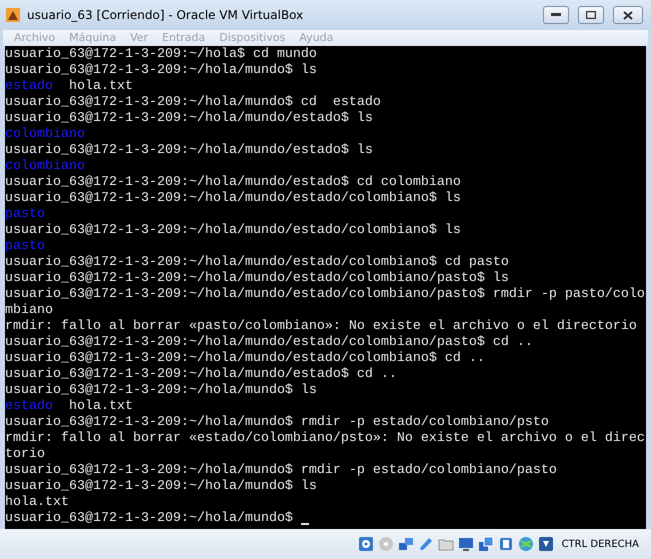  I want to click on maximize-button, so click(591, 15).